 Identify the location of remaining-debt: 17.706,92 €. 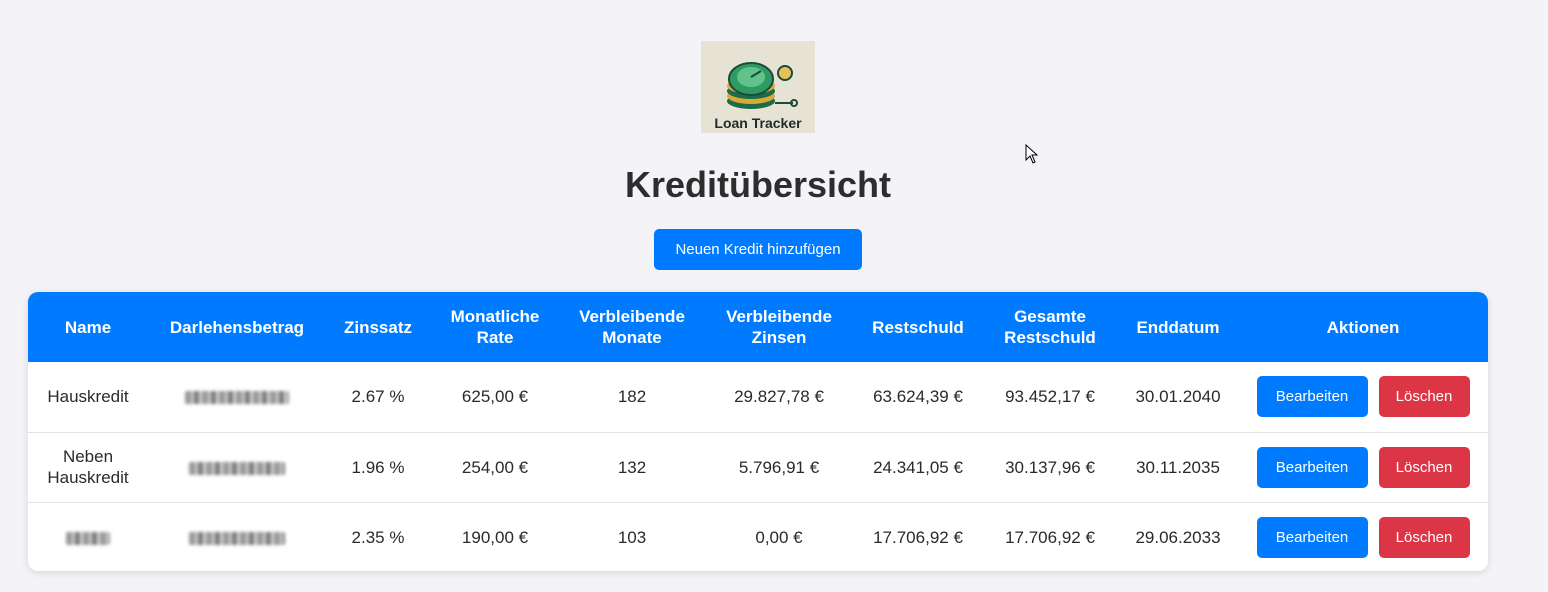
(918, 537).